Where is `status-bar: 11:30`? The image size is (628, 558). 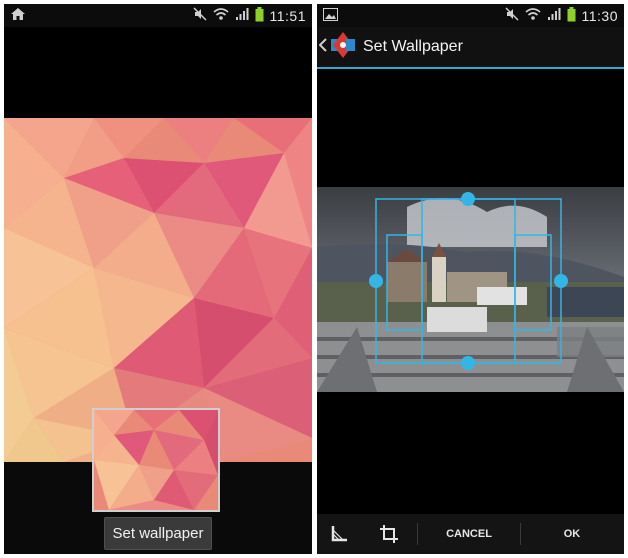 status-bar: 11:30 is located at coordinates (470, 15).